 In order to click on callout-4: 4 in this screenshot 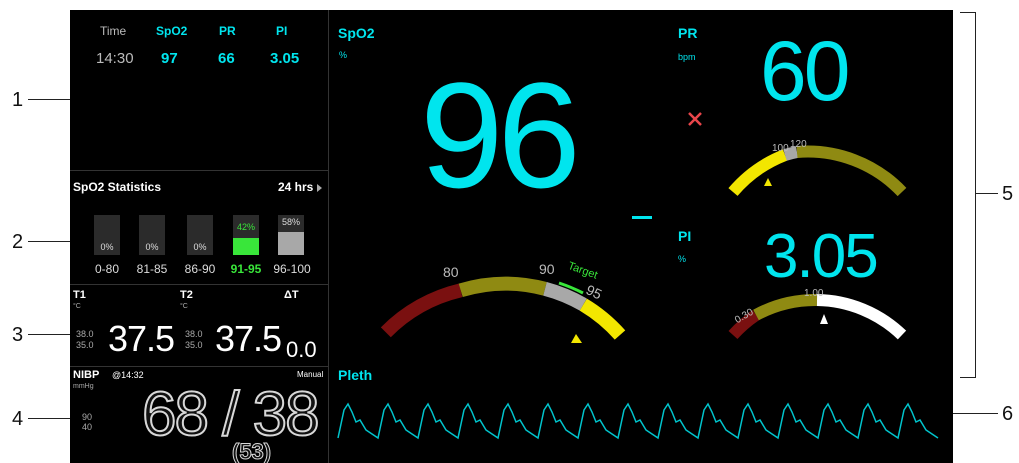, I will do `click(18, 419)`.